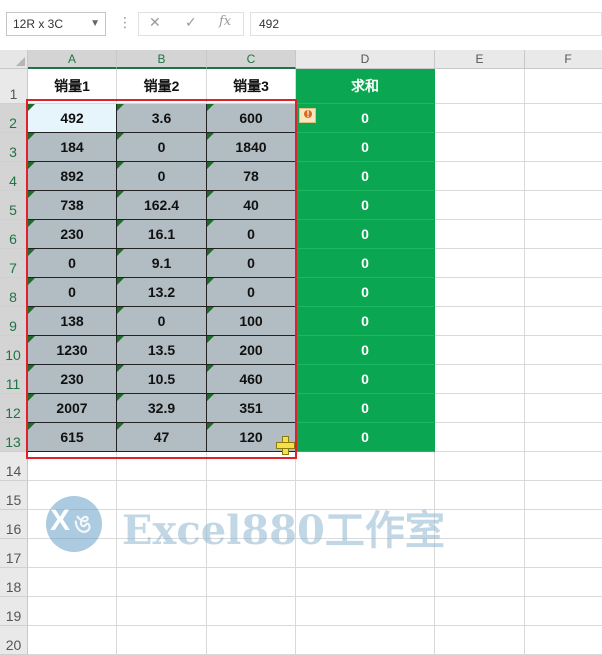 The image size is (602, 655). I want to click on enter-icon: ✓, so click(191, 22).